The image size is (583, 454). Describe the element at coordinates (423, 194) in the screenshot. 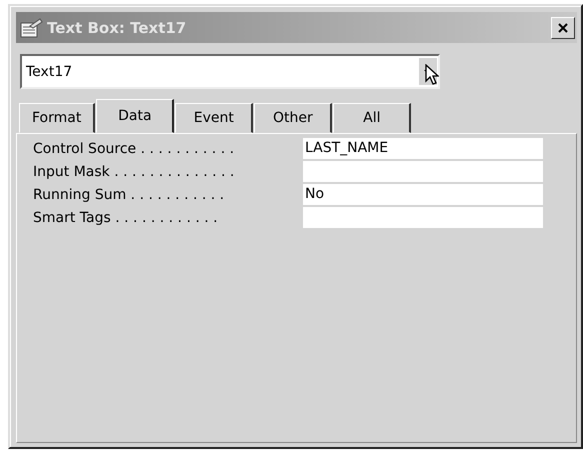

I see `property-value-field: No` at that location.